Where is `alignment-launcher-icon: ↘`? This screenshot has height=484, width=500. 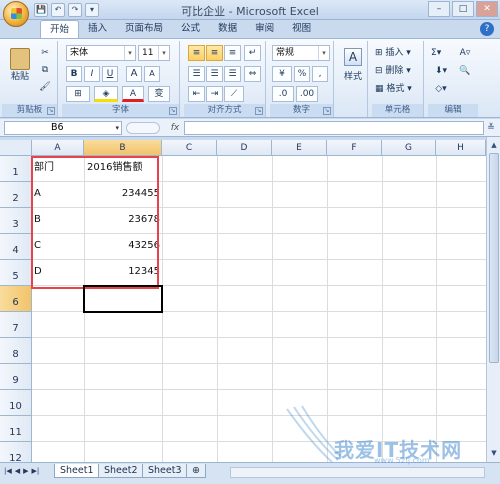 alignment-launcher-icon: ↘ is located at coordinates (259, 111).